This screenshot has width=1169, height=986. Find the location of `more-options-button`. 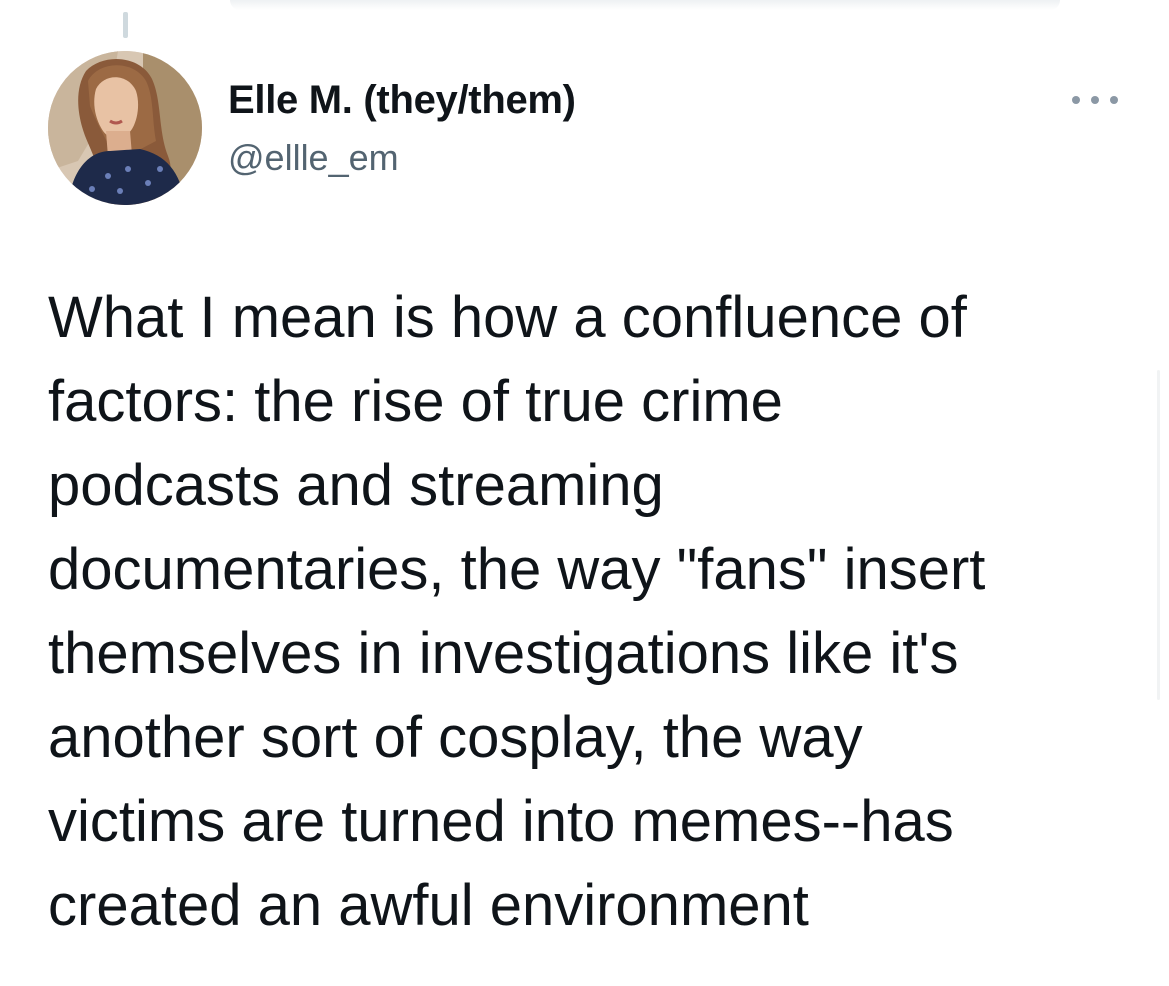

more-options-button is located at coordinates (1095, 100).